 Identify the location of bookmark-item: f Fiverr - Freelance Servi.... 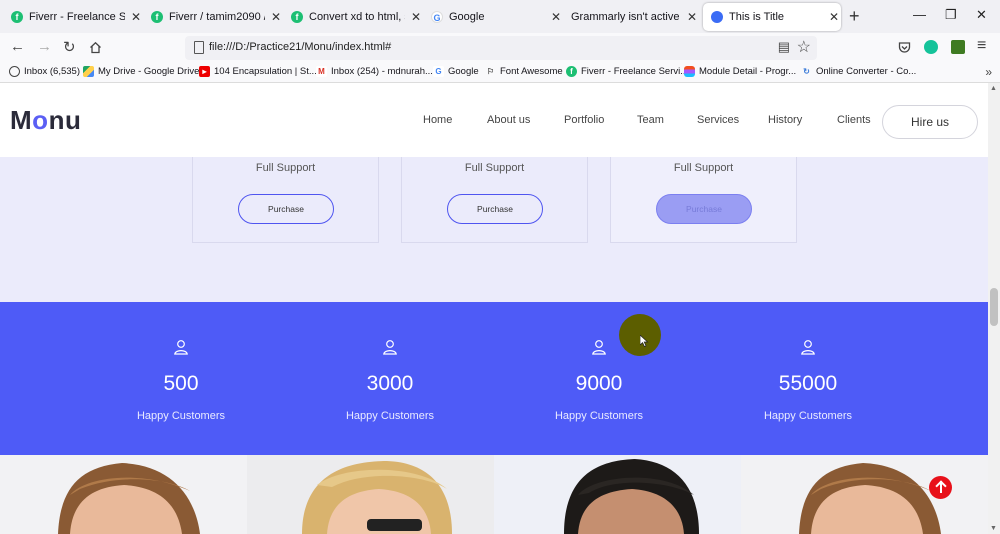
(627, 71).